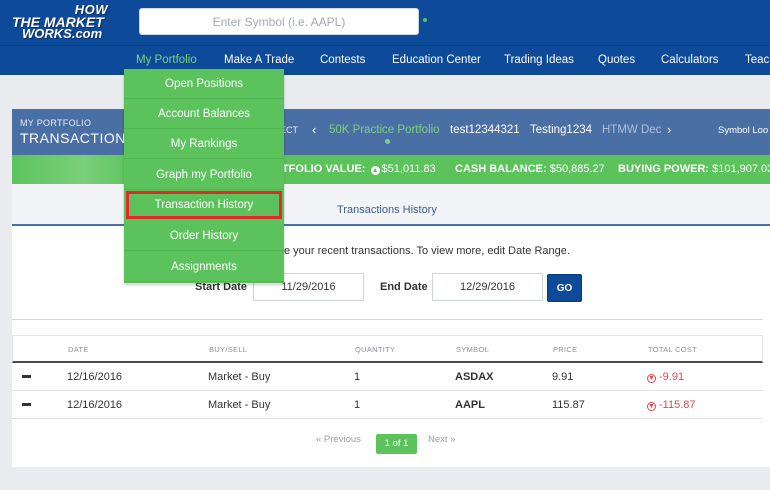 This screenshot has width=770, height=490. Describe the element at coordinates (501, 169) in the screenshot. I see `cash-balance-label: CASH BALANCE:` at that location.